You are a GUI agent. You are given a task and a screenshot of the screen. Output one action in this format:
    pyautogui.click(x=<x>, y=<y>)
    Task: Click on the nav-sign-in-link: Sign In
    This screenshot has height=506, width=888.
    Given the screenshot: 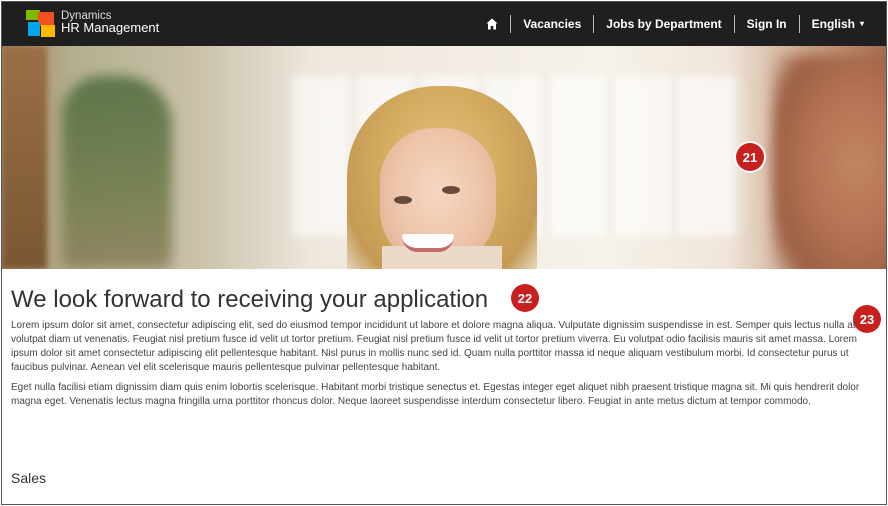 What is the action you would take?
    pyautogui.click(x=767, y=24)
    